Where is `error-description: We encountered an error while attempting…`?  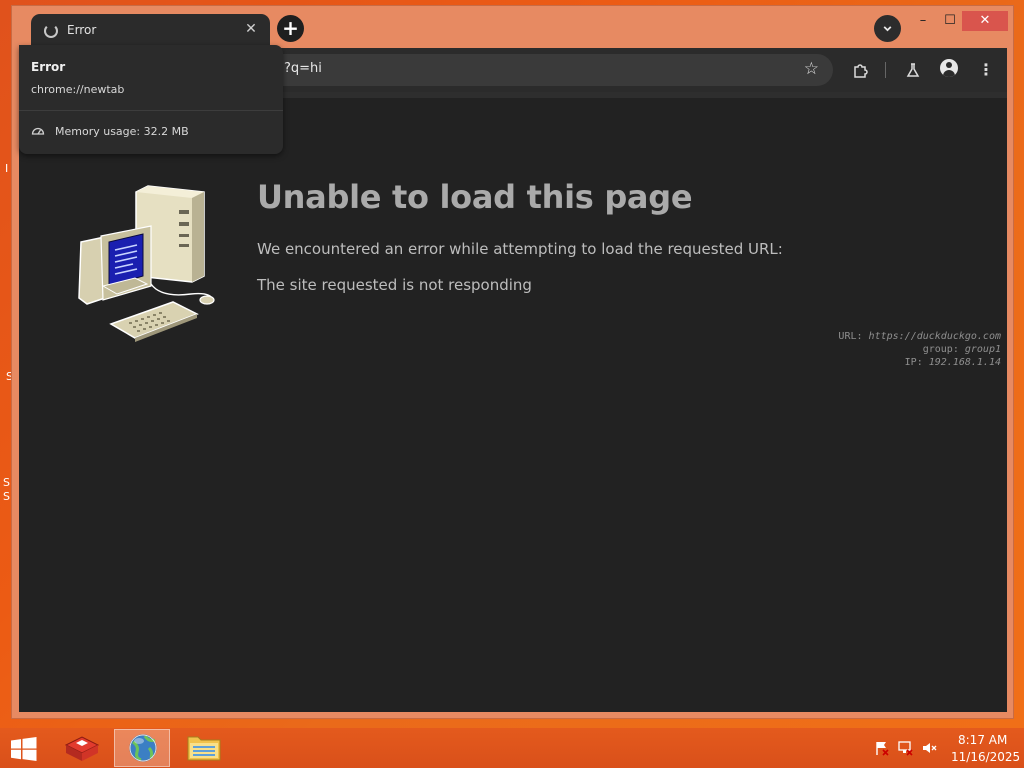 error-description: We encountered an error while attempting… is located at coordinates (520, 249).